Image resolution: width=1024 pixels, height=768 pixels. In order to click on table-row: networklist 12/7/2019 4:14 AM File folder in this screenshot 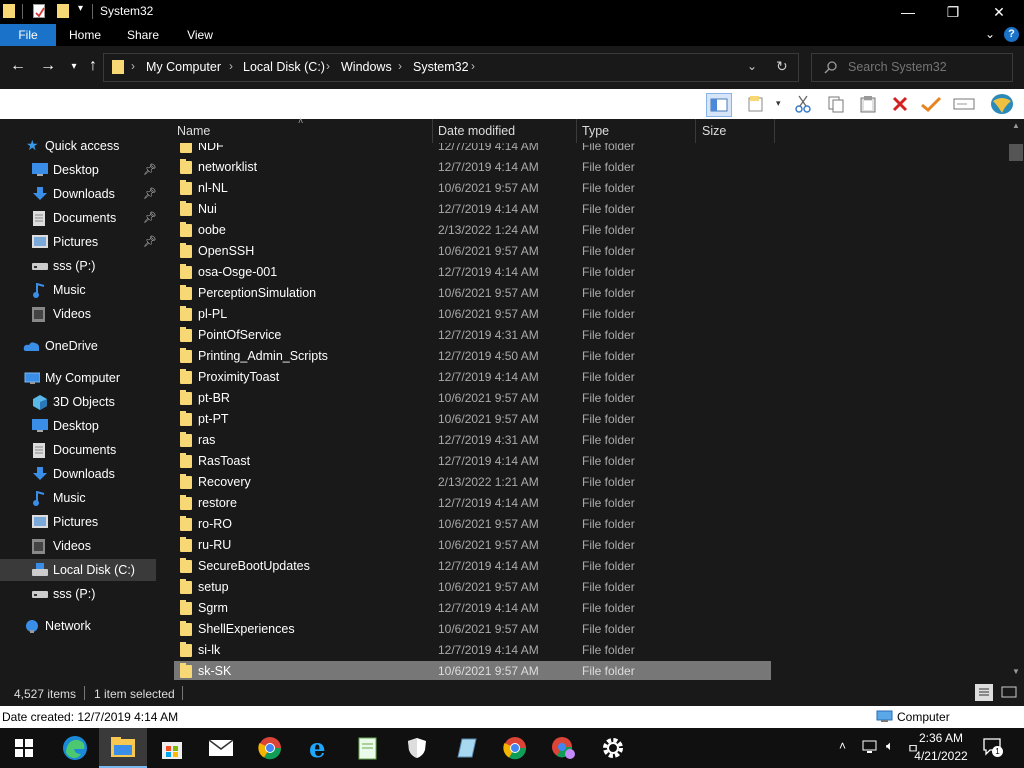, I will do `click(472, 167)`.